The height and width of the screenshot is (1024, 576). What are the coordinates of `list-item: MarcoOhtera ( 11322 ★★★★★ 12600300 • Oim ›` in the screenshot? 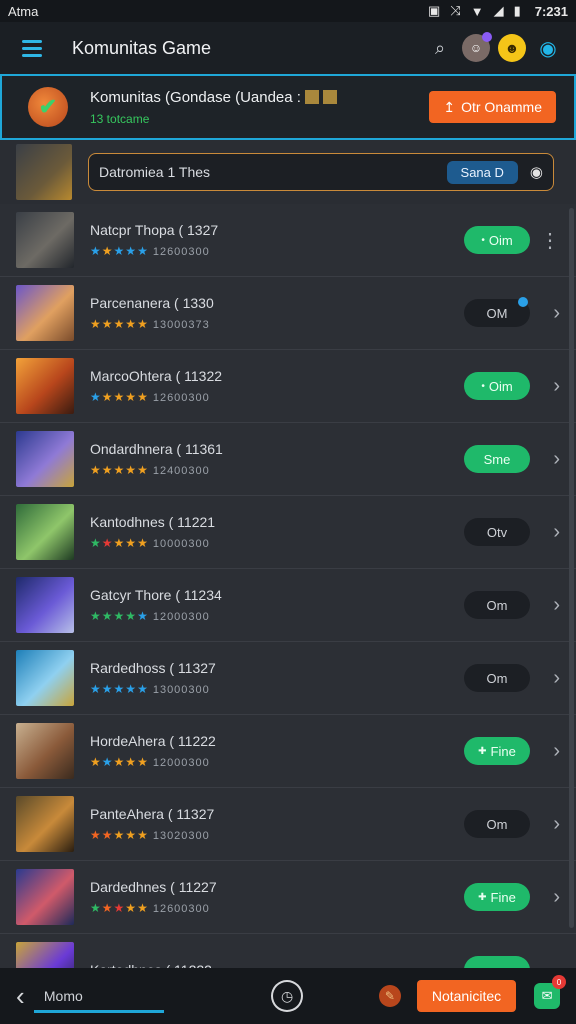 It's located at (288, 386).